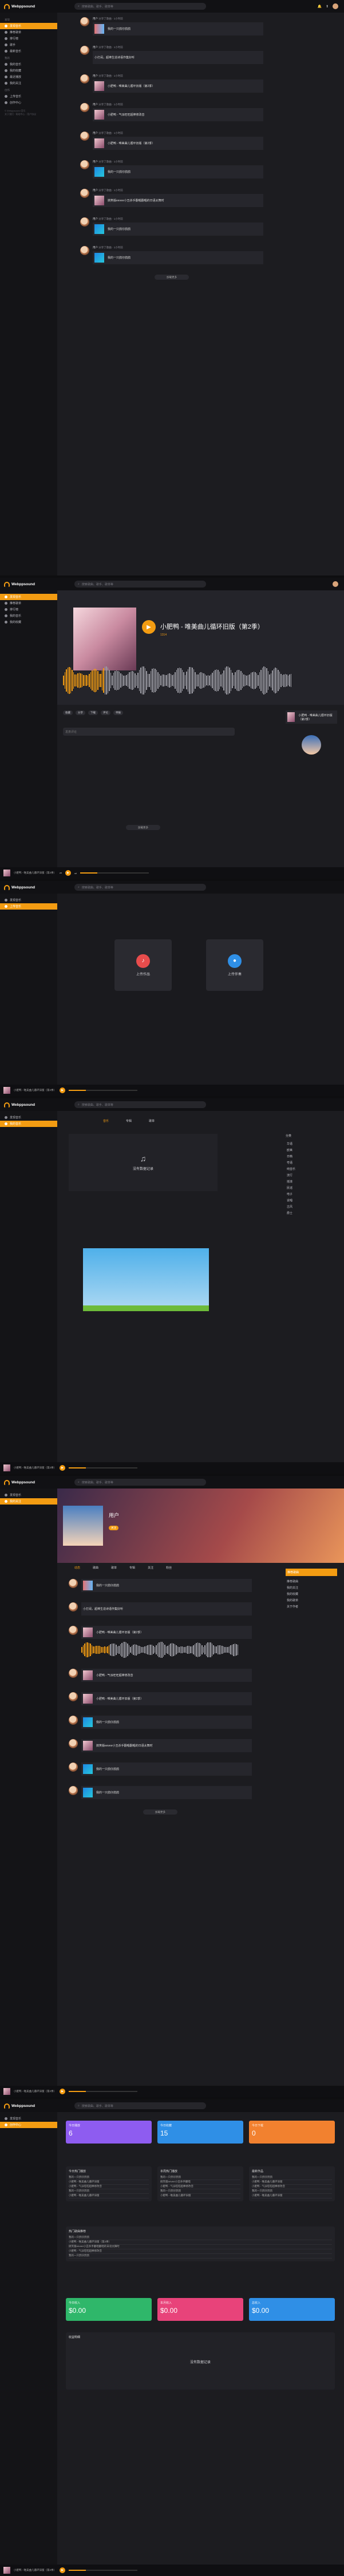  Describe the element at coordinates (169, 1568) in the screenshot. I see `tab-fans: 粉丝` at that location.